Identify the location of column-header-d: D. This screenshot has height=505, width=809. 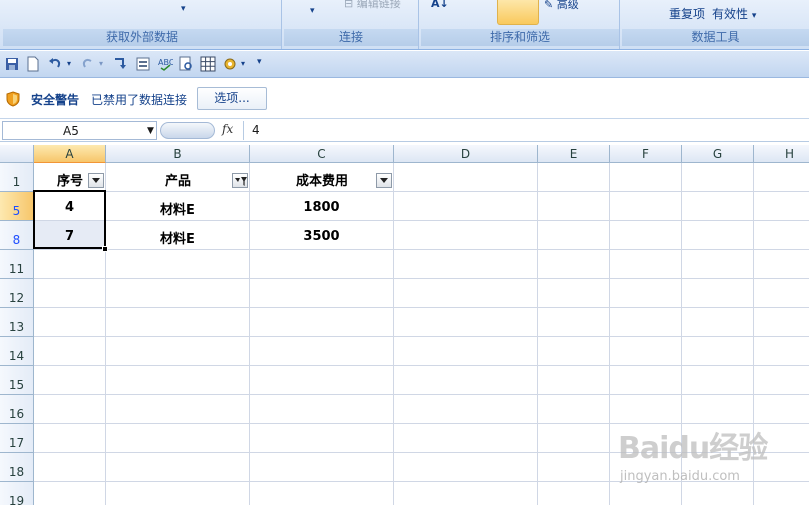
(466, 154).